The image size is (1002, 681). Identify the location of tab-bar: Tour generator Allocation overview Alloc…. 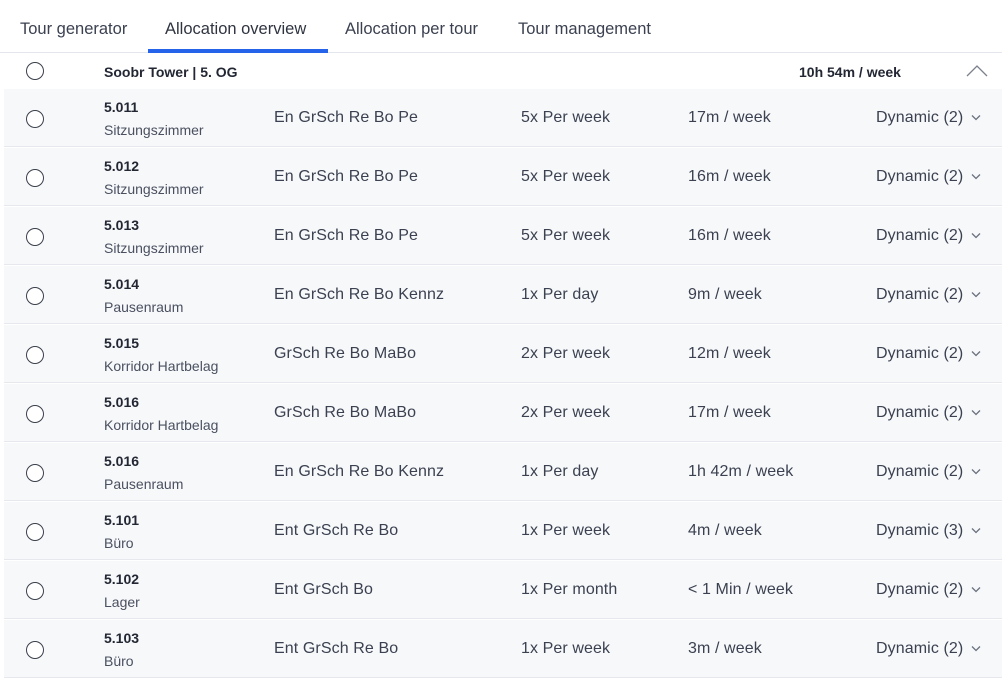
(501, 26).